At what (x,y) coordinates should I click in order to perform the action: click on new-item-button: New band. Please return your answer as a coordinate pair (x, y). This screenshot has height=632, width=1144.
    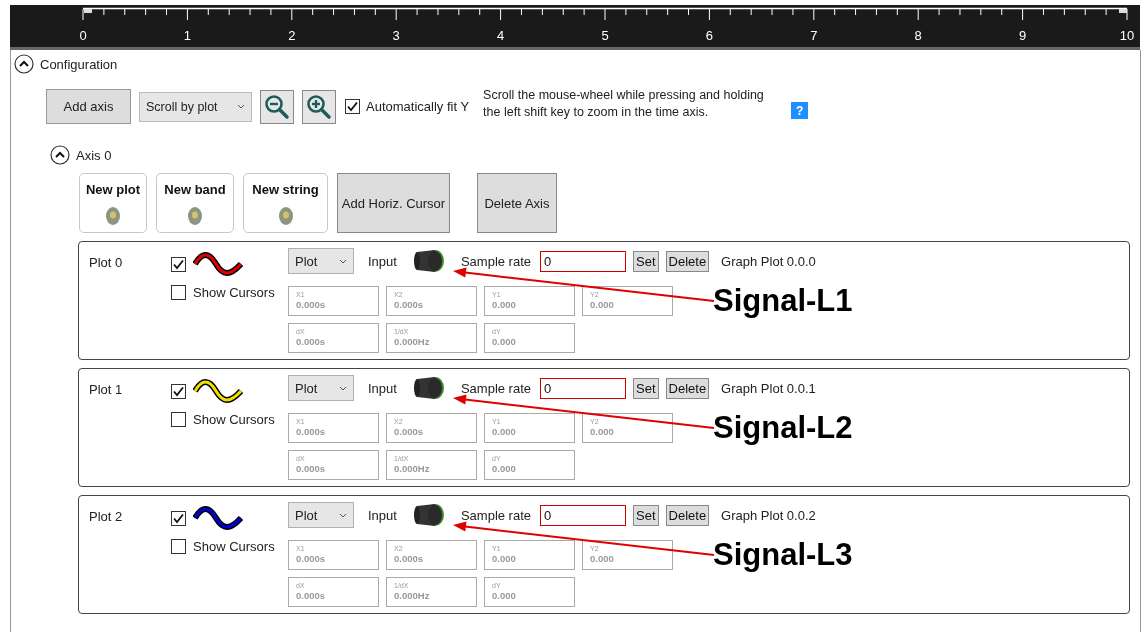
    Looking at the image, I should click on (195, 203).